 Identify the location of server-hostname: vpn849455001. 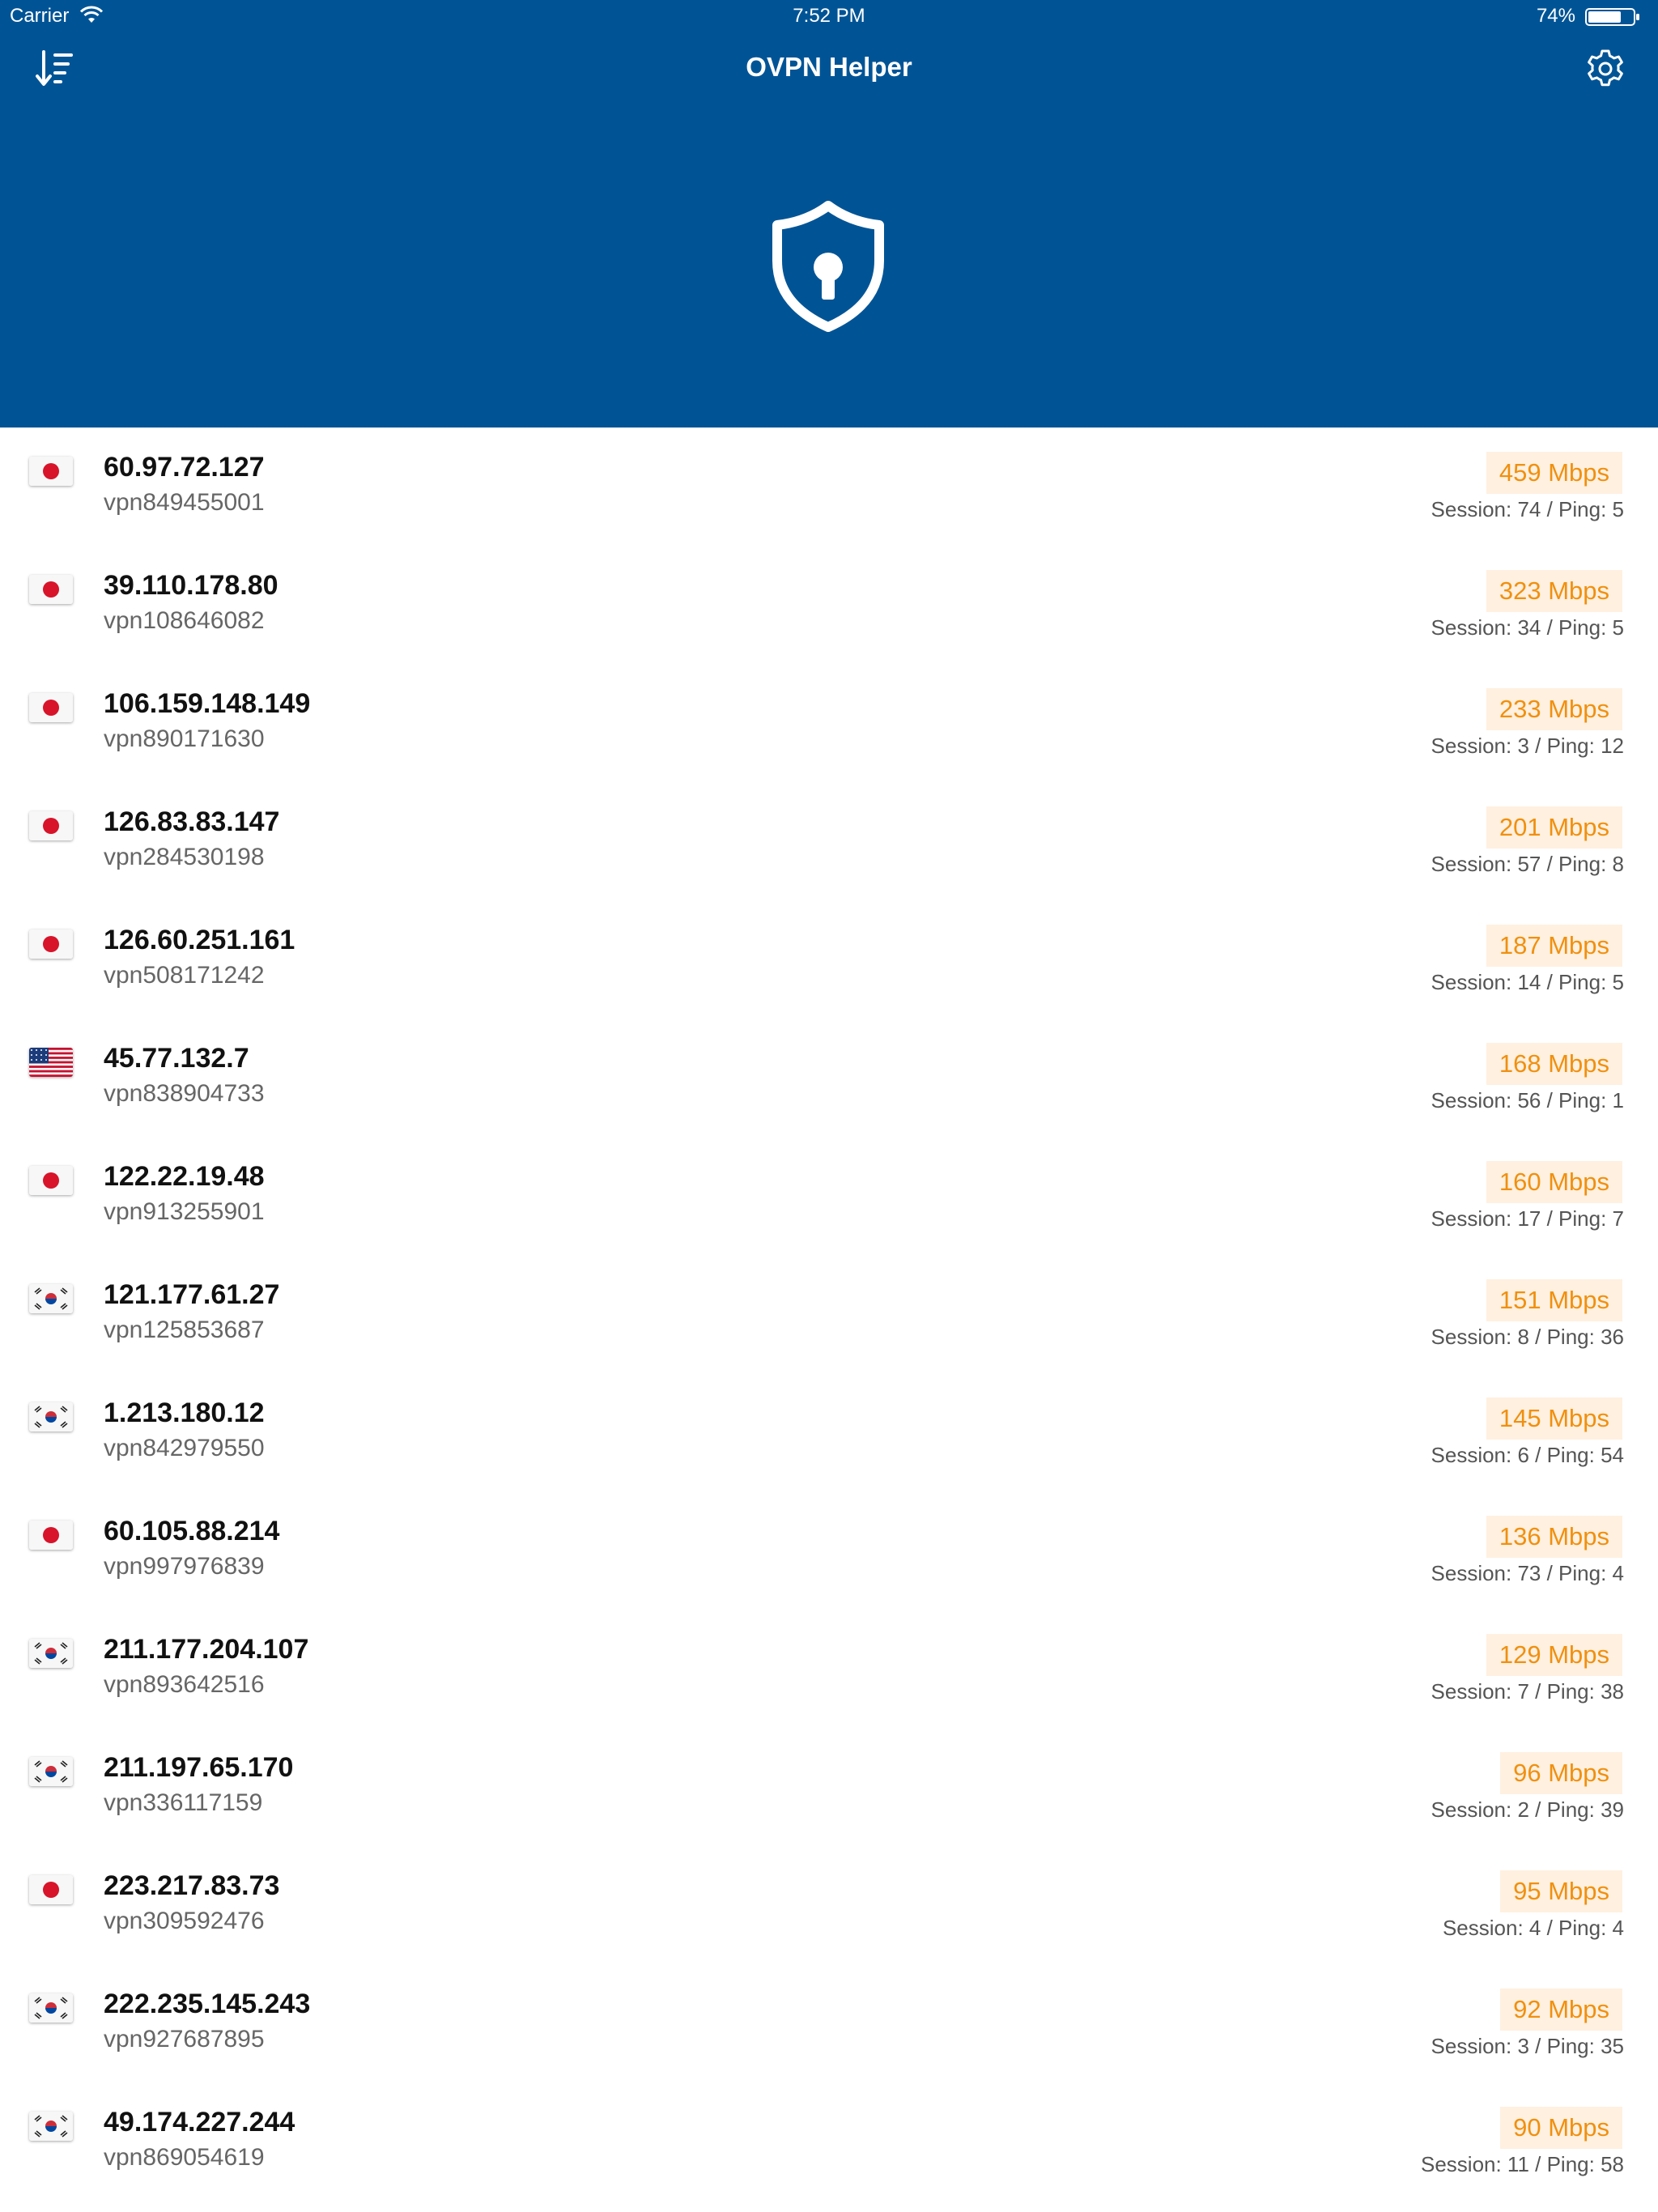
(184, 502).